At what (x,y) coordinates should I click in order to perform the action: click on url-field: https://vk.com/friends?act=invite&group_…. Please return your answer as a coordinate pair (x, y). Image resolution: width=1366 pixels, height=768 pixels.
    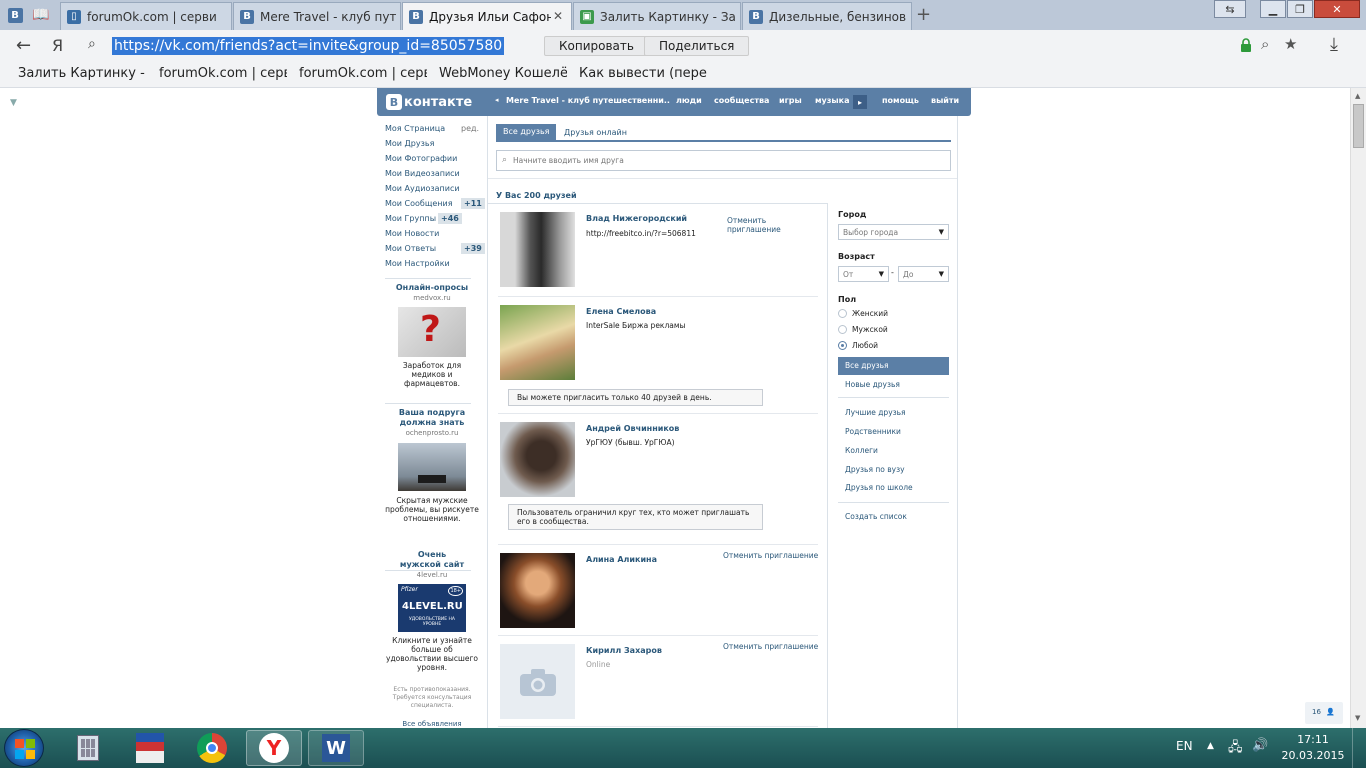
    Looking at the image, I should click on (308, 46).